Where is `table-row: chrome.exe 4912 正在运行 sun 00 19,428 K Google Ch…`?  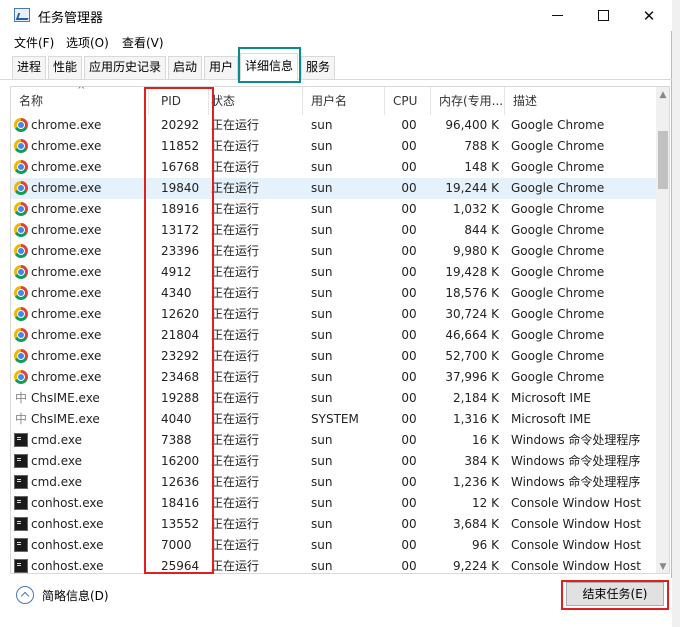
table-row: chrome.exe 4912 正在运行 sun 00 19,428 K Google Ch… is located at coordinates (333, 272).